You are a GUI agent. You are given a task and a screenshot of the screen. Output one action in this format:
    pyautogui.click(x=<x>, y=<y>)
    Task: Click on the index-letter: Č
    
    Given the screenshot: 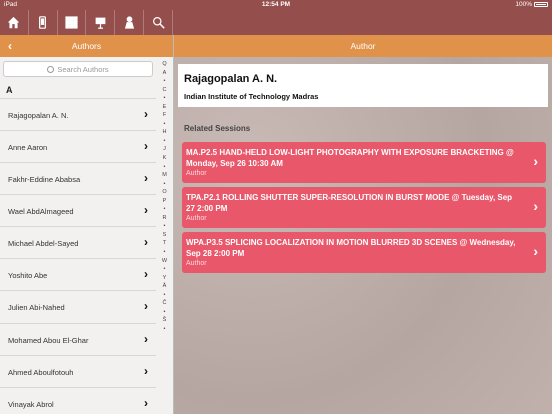 What is the action you would take?
    pyautogui.click(x=164, y=303)
    